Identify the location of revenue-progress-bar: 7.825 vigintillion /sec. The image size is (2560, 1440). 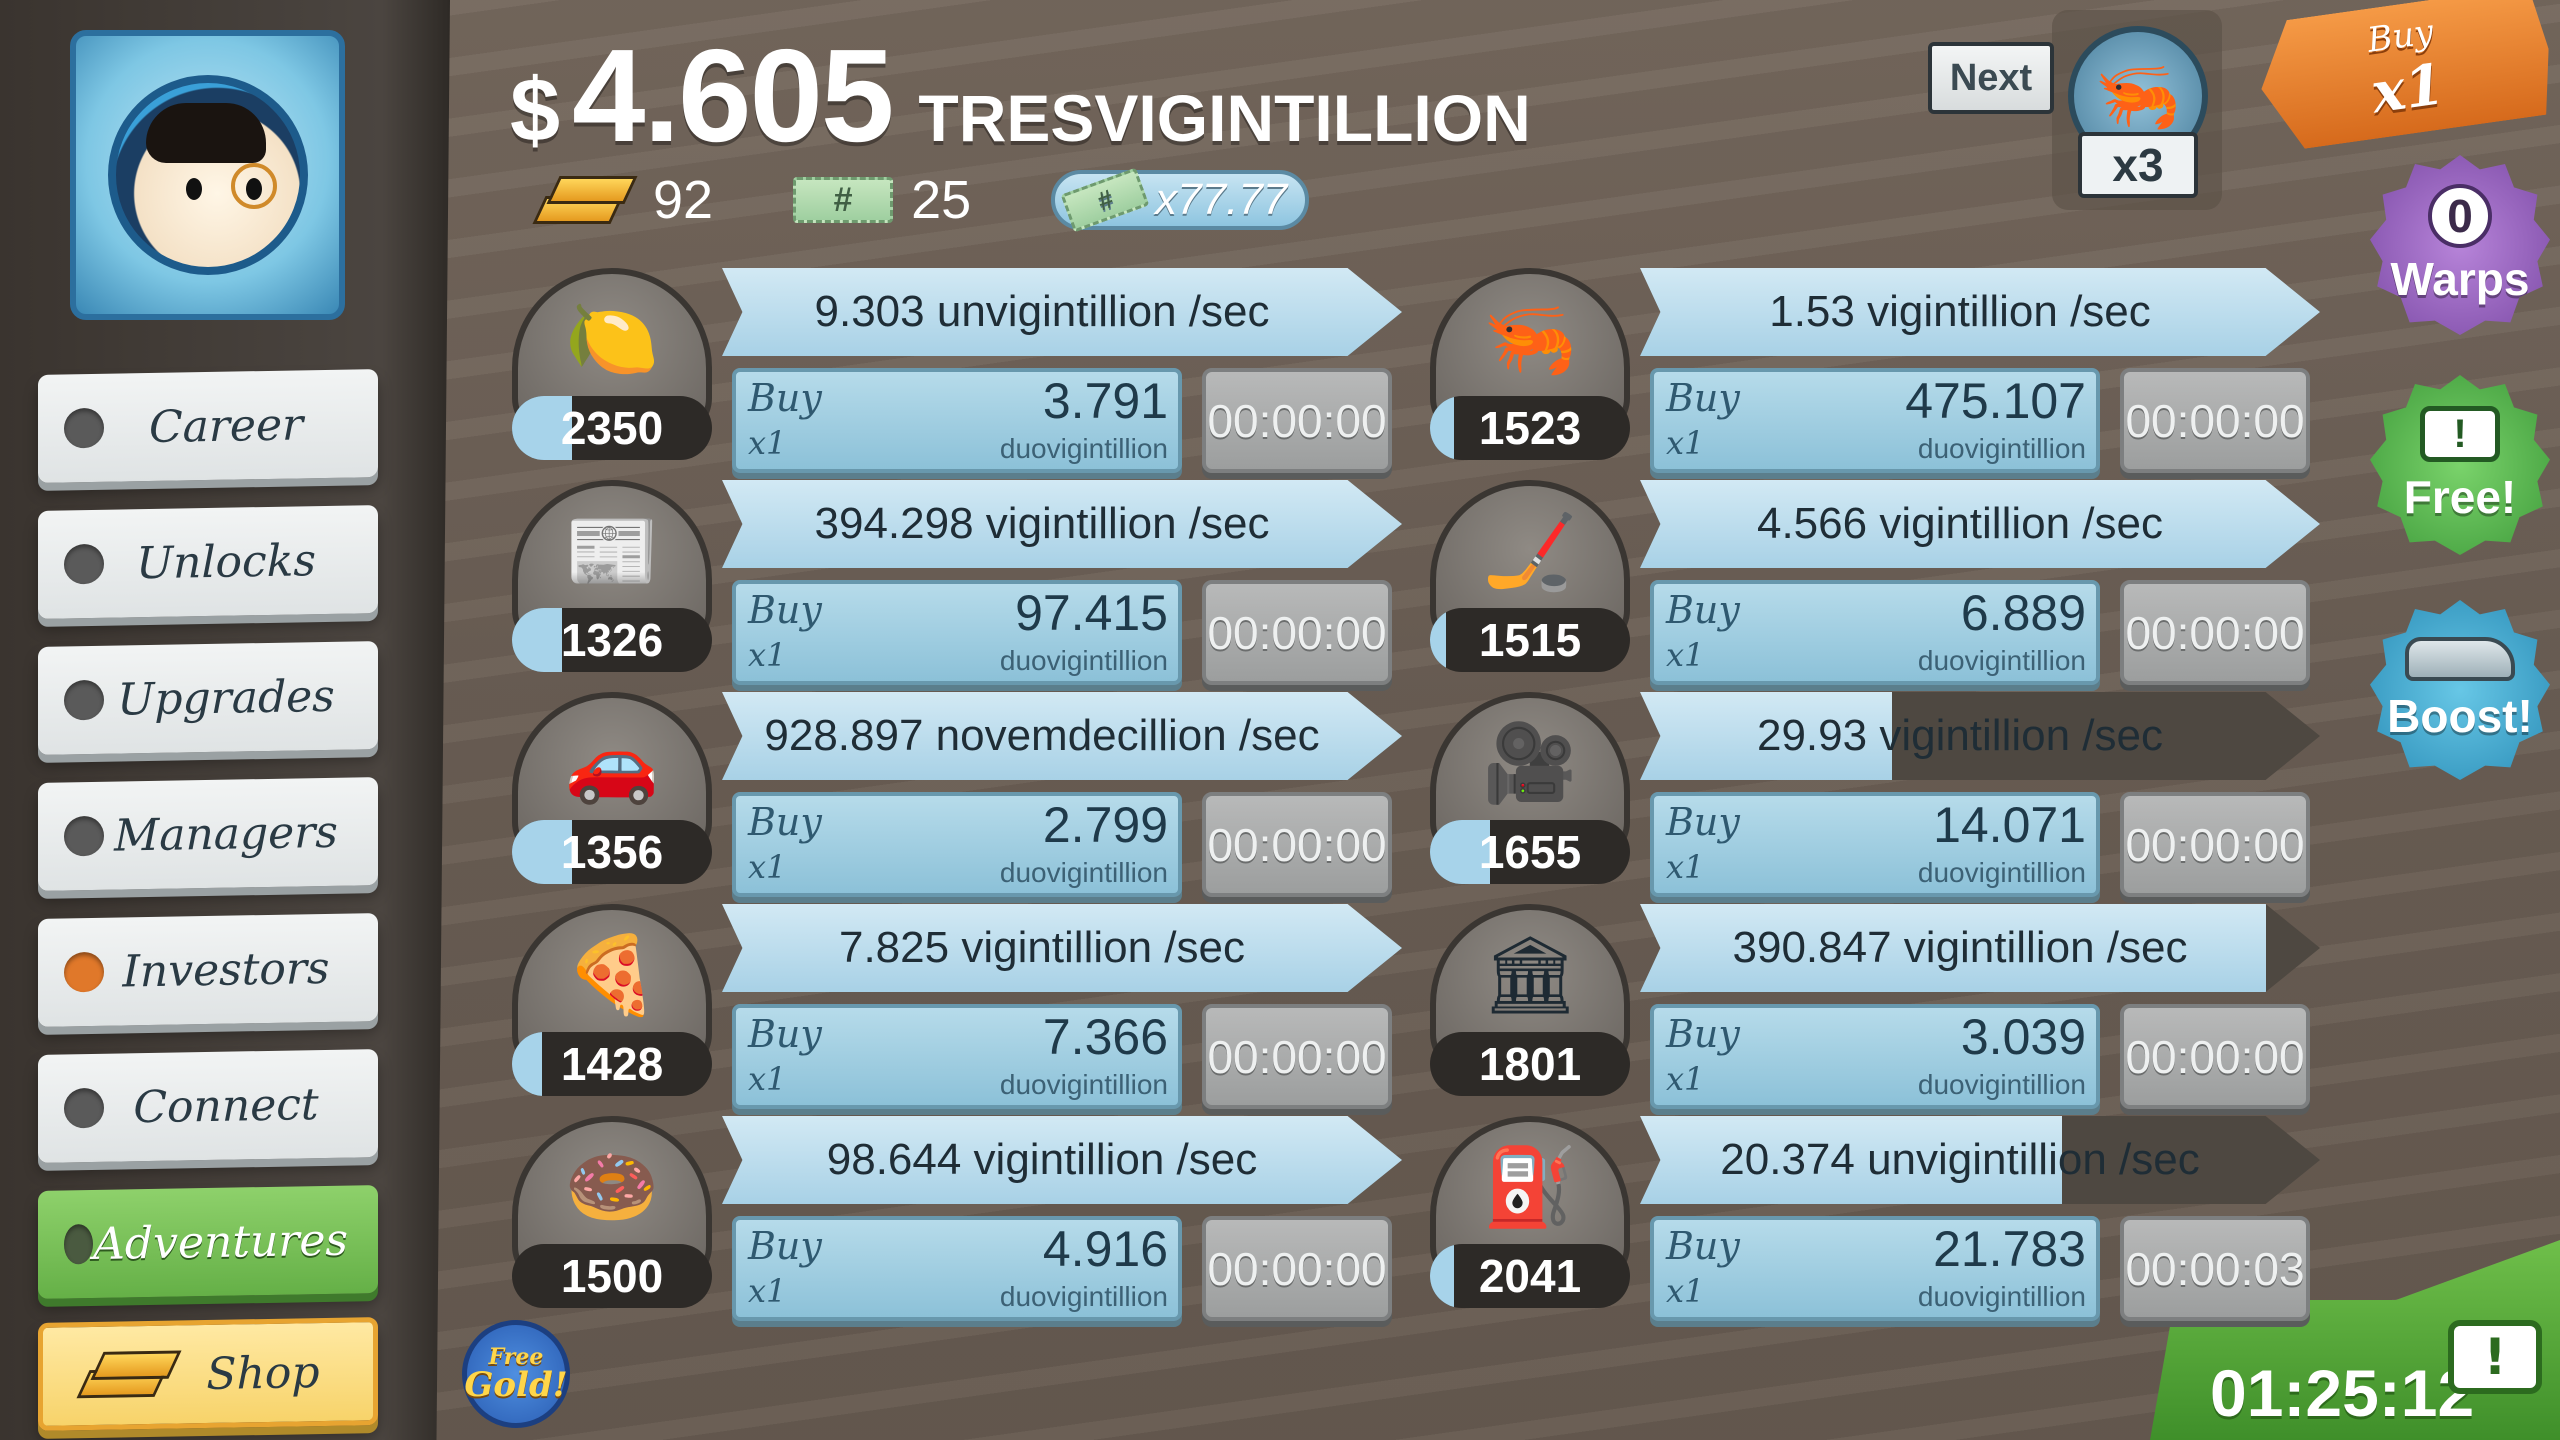
(1062, 948).